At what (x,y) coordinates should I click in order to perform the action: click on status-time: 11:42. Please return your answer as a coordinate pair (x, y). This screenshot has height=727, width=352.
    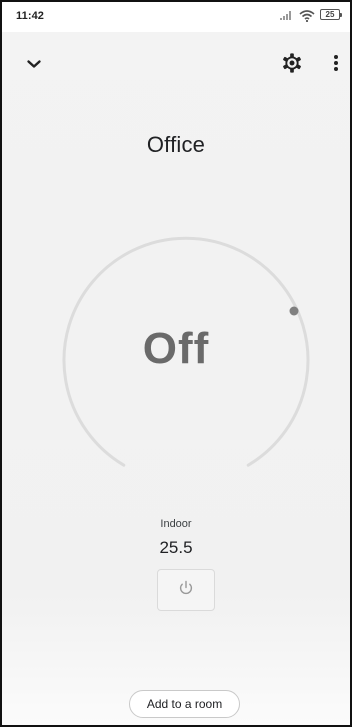
    Looking at the image, I should click on (30, 16).